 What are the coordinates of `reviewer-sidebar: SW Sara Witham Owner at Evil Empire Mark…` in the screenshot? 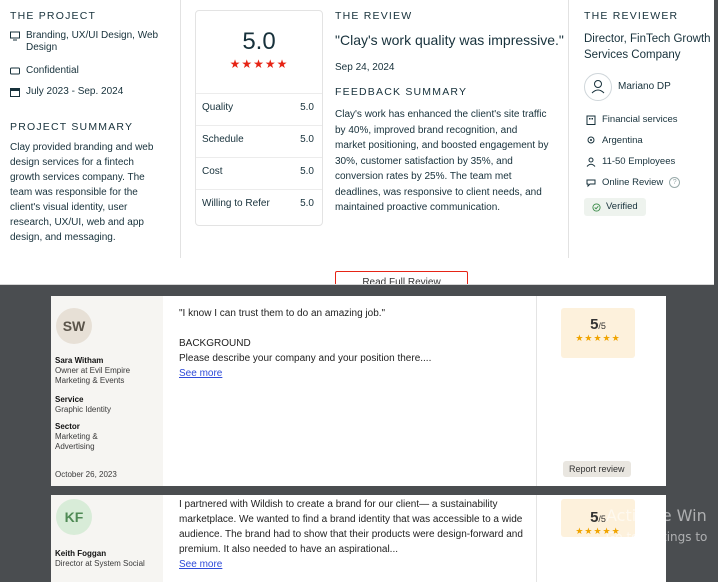 It's located at (107, 391).